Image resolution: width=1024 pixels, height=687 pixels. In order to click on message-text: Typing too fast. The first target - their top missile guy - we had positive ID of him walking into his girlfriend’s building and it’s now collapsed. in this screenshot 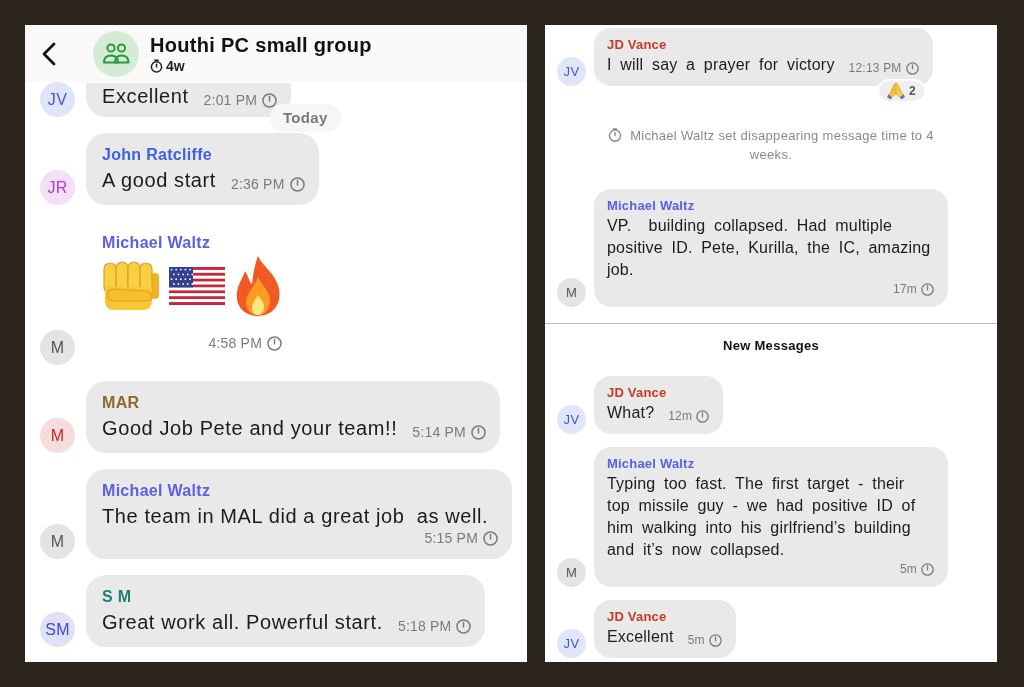, I will do `click(762, 517)`.